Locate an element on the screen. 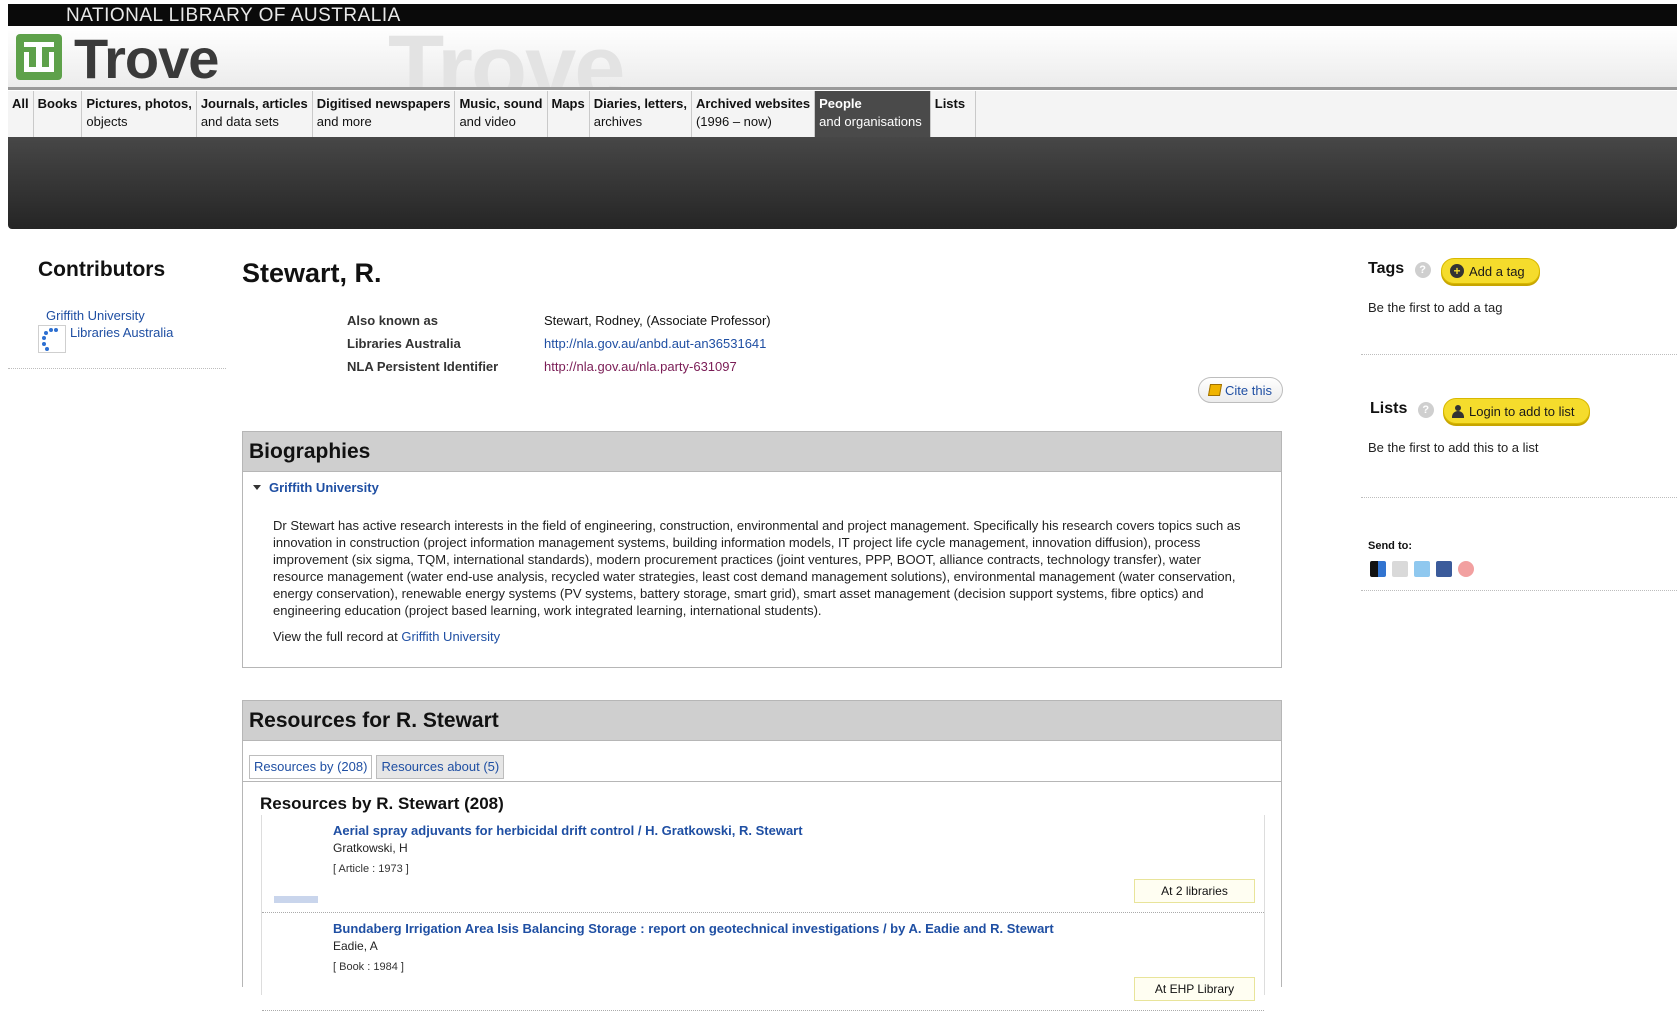  tab-pictures: Pictures, photos, objects is located at coordinates (139, 114).